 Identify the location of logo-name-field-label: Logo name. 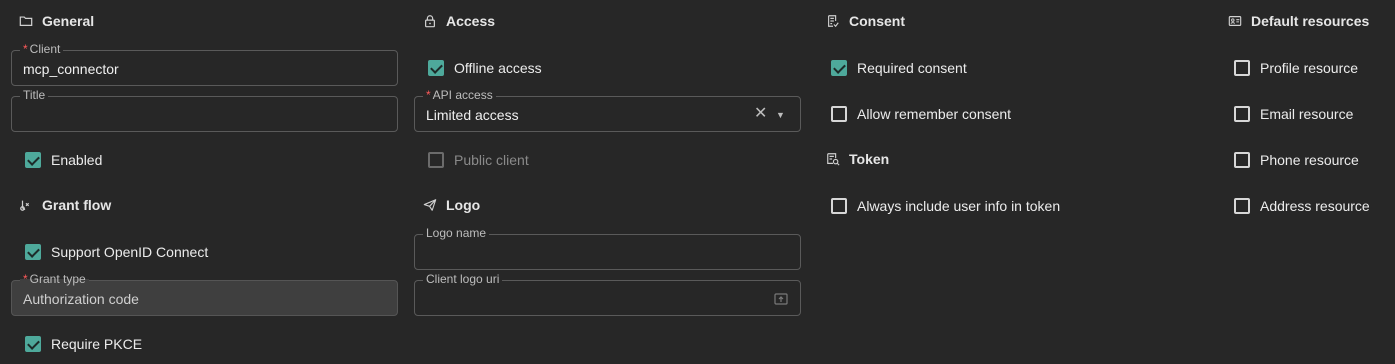
(456, 233).